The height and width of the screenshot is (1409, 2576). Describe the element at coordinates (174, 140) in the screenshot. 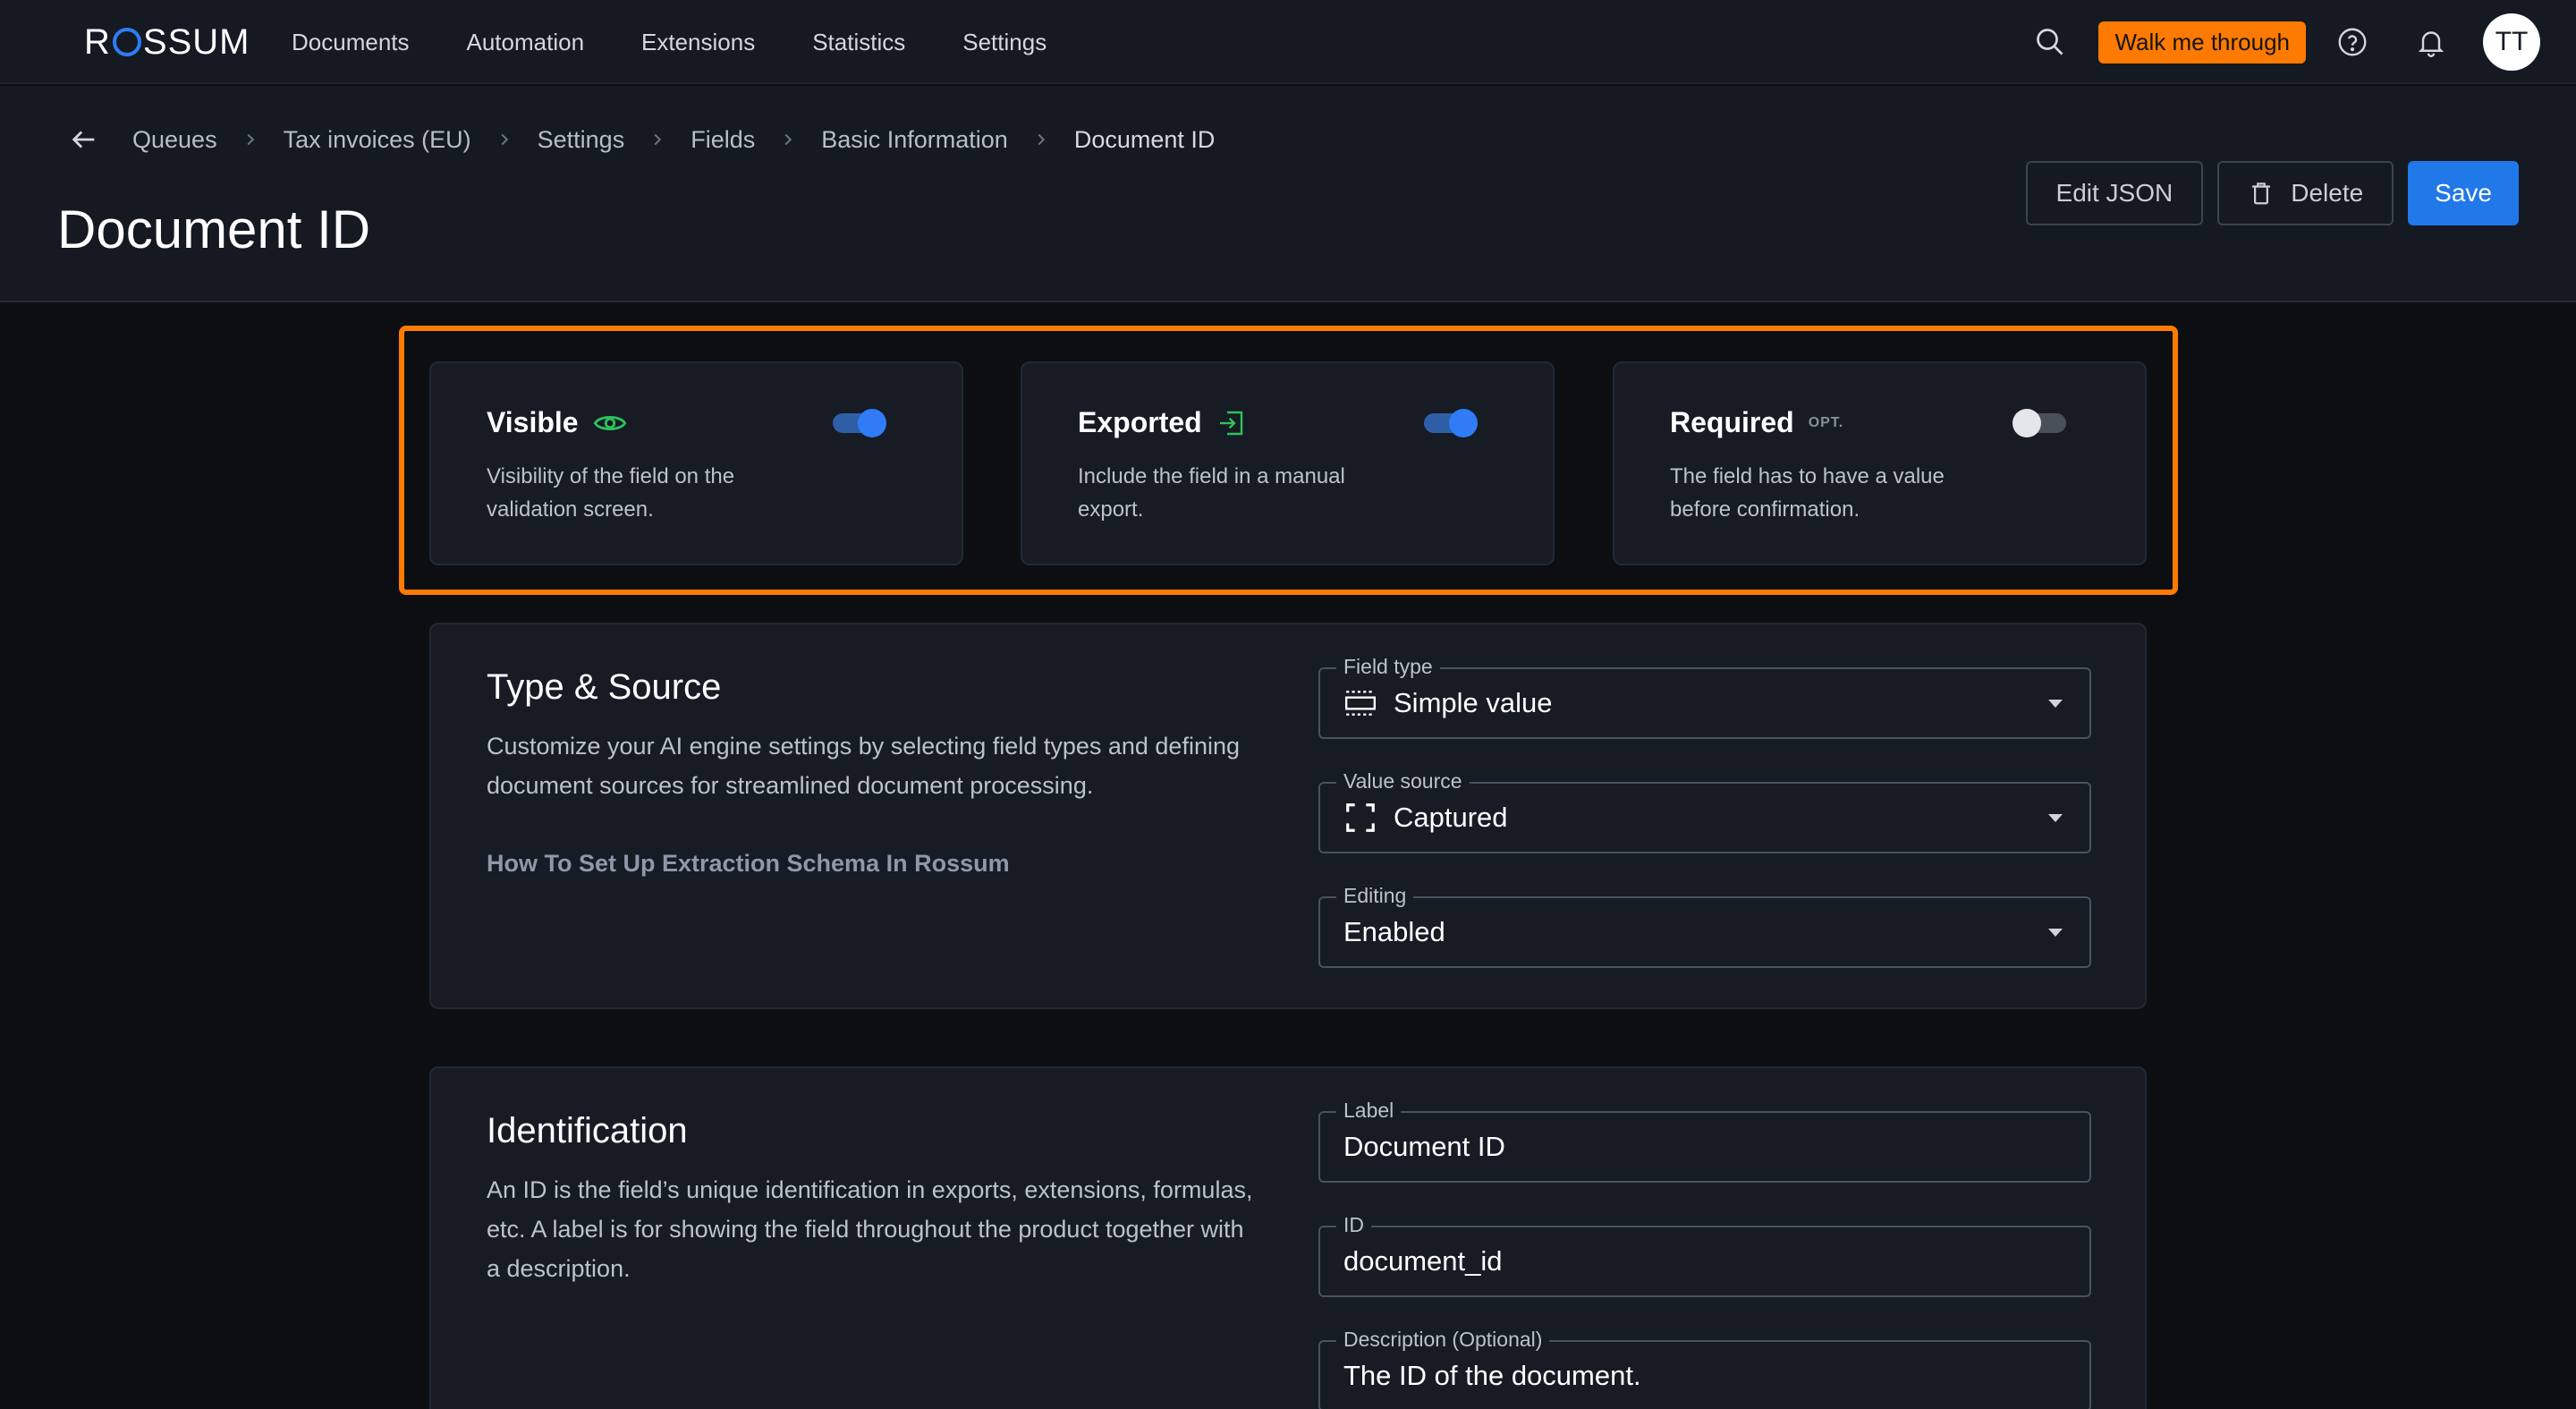

I see `breadcrumb-queues: Queues` at that location.